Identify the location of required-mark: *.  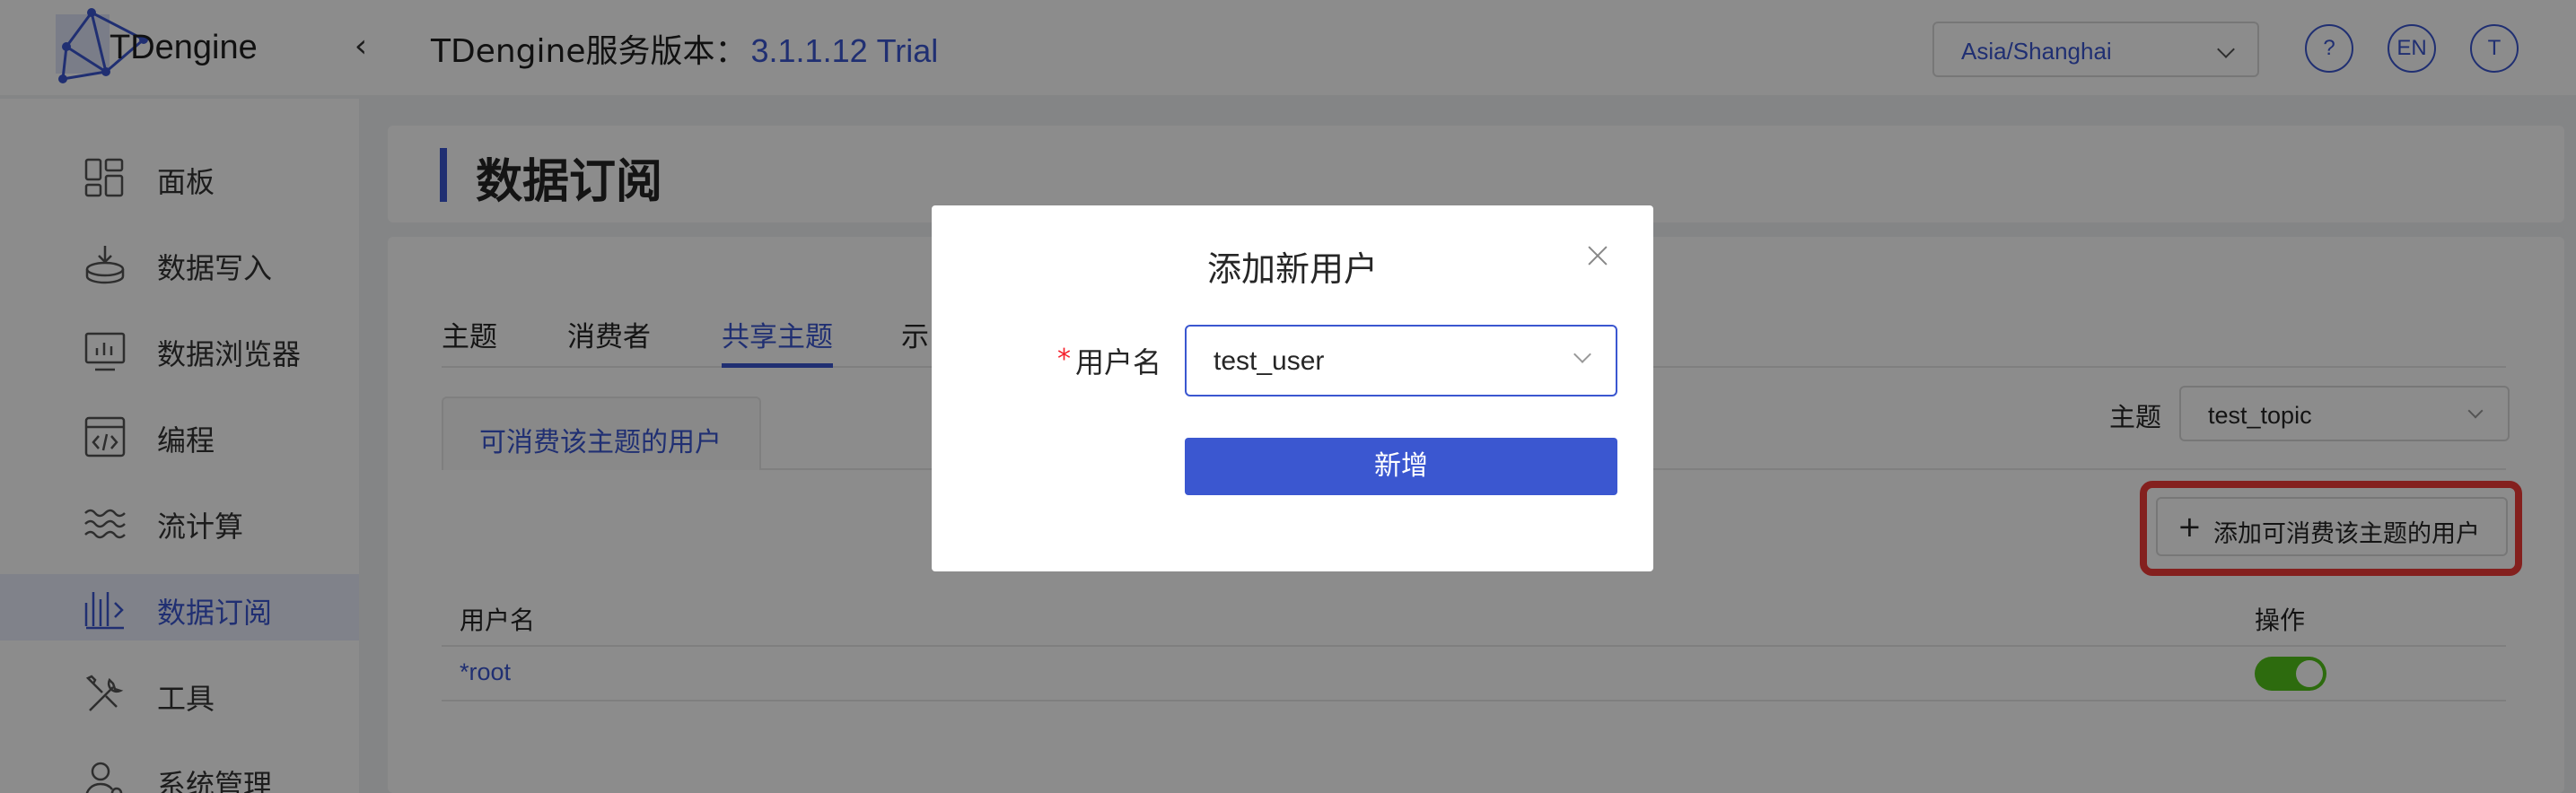
(1064, 359).